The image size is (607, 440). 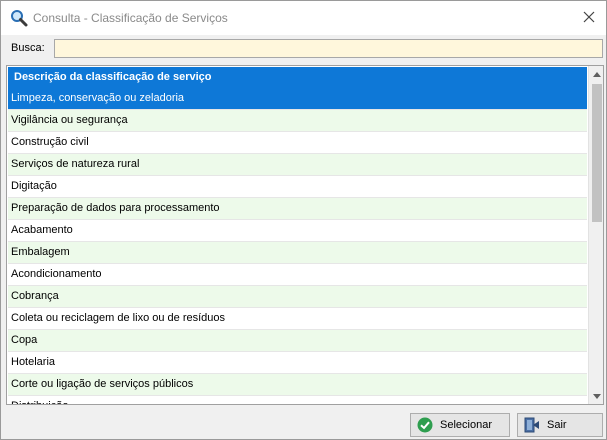 I want to click on table-row: Distribuição, so click(x=297, y=400).